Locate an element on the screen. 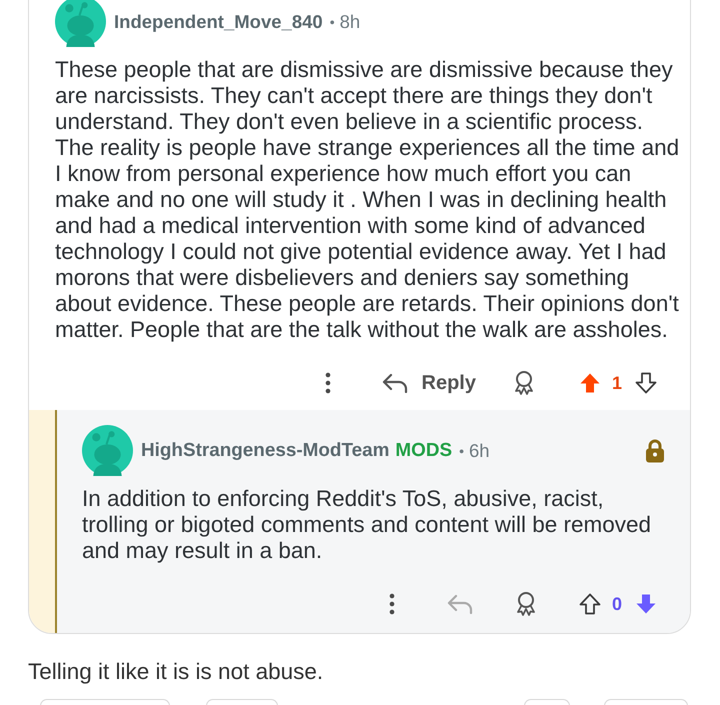 This screenshot has height=705, width=720. caption-text: Telling it like it is is not abuse. is located at coordinates (176, 672).